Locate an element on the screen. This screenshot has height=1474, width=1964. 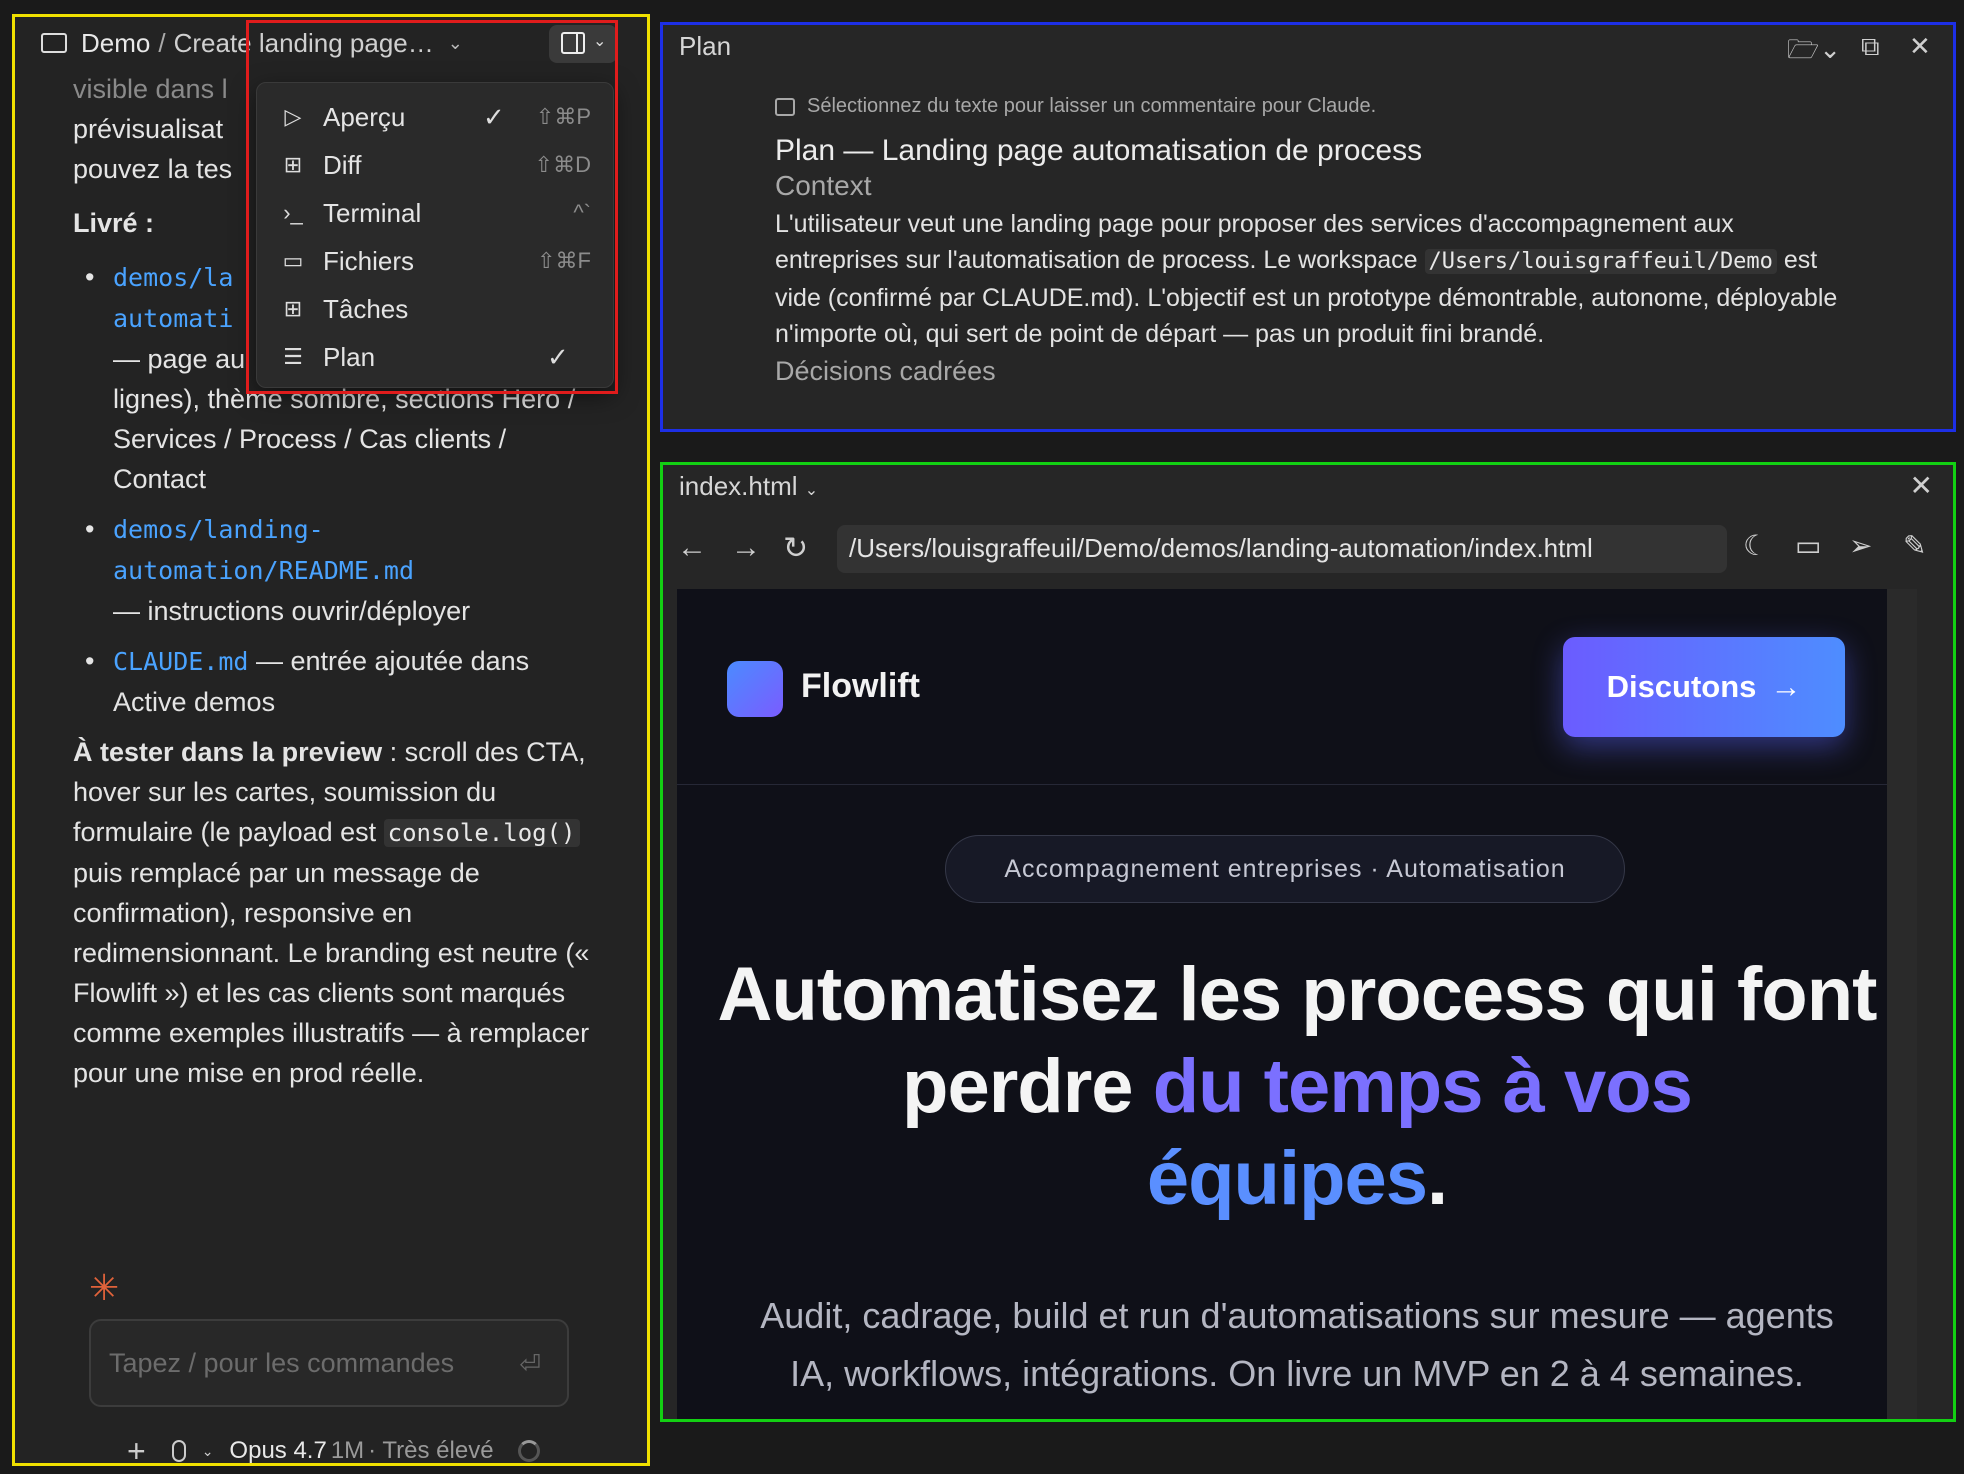
chat-input-box: ⏎ is located at coordinates (329, 1363).